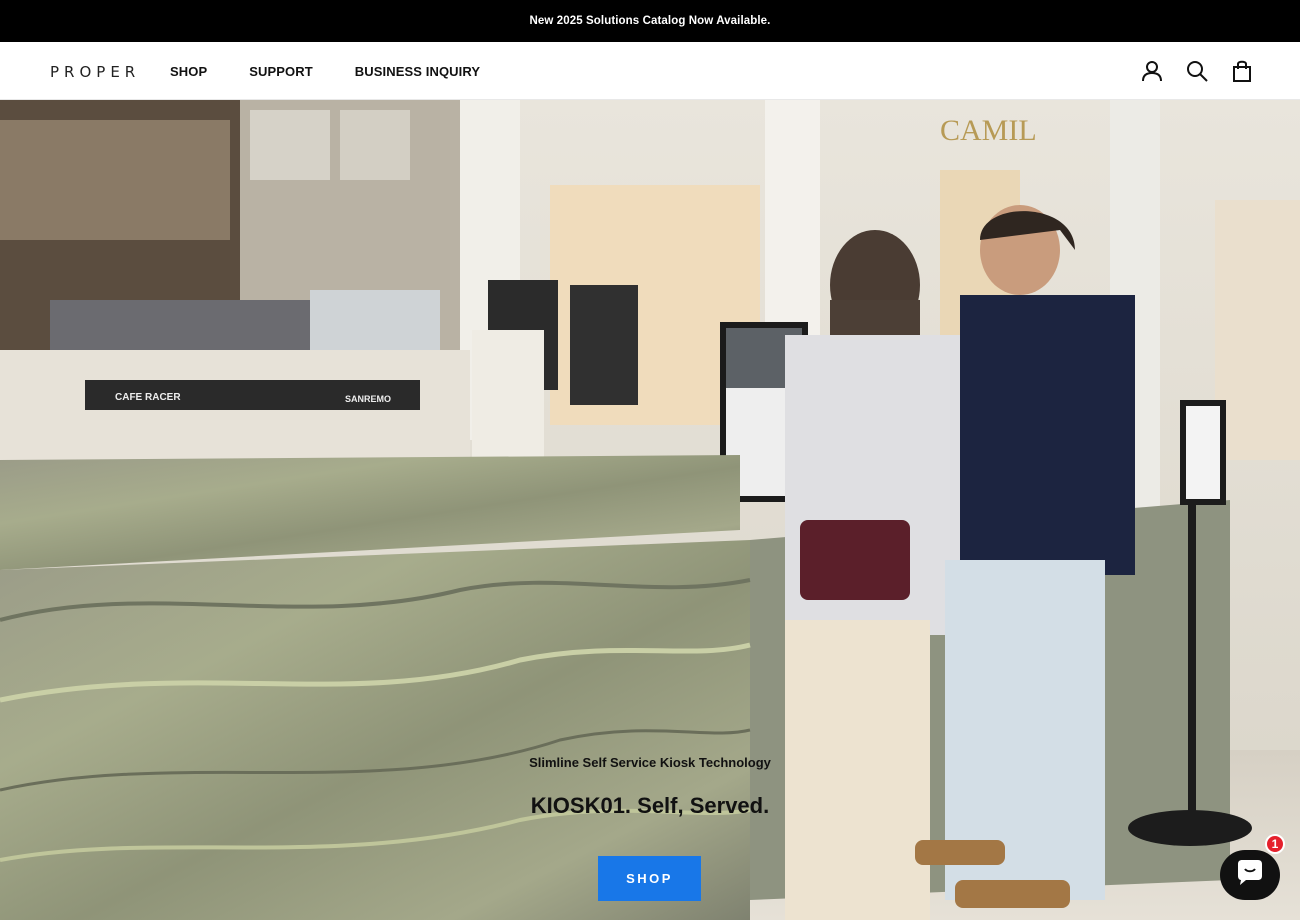 This screenshot has height=920, width=1300. What do you see at coordinates (1152, 71) in the screenshot?
I see `account-icon` at bounding box center [1152, 71].